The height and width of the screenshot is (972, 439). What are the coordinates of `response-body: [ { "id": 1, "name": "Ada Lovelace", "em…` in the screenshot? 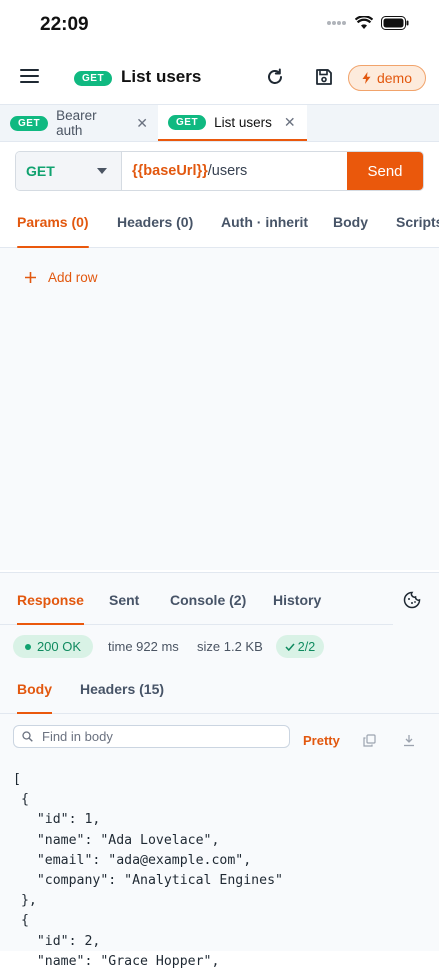 It's located at (148, 870).